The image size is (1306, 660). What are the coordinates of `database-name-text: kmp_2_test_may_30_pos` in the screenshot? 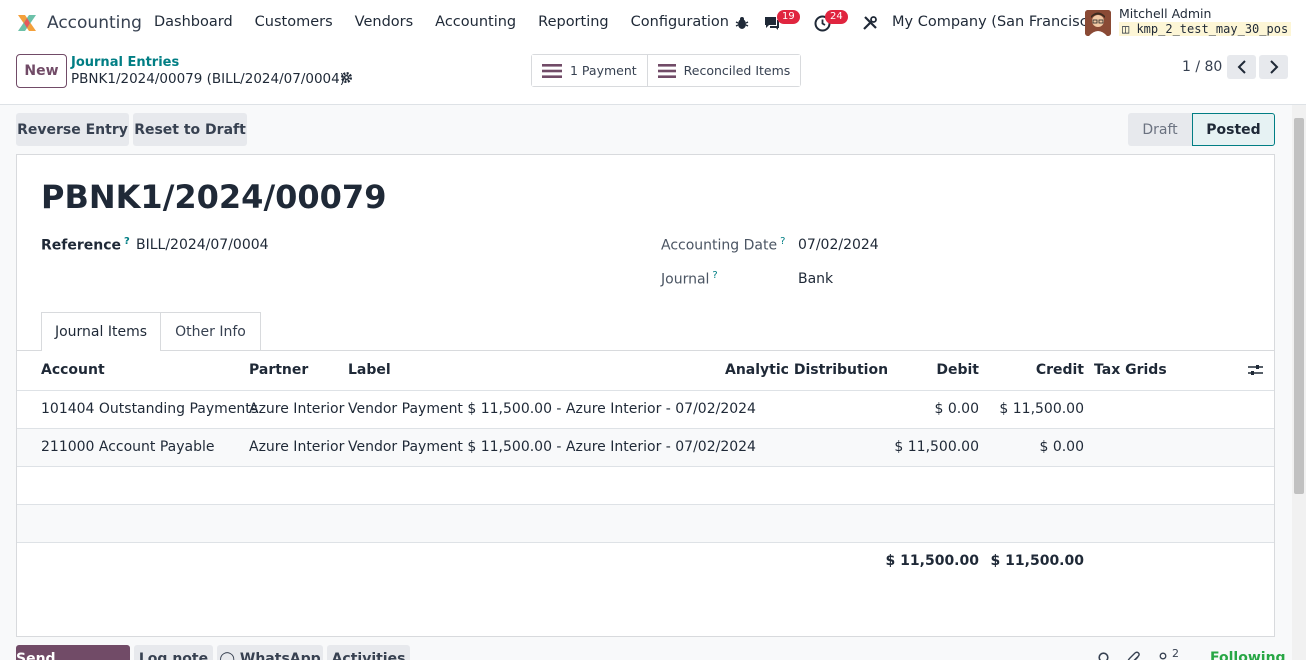 It's located at (1212, 29).